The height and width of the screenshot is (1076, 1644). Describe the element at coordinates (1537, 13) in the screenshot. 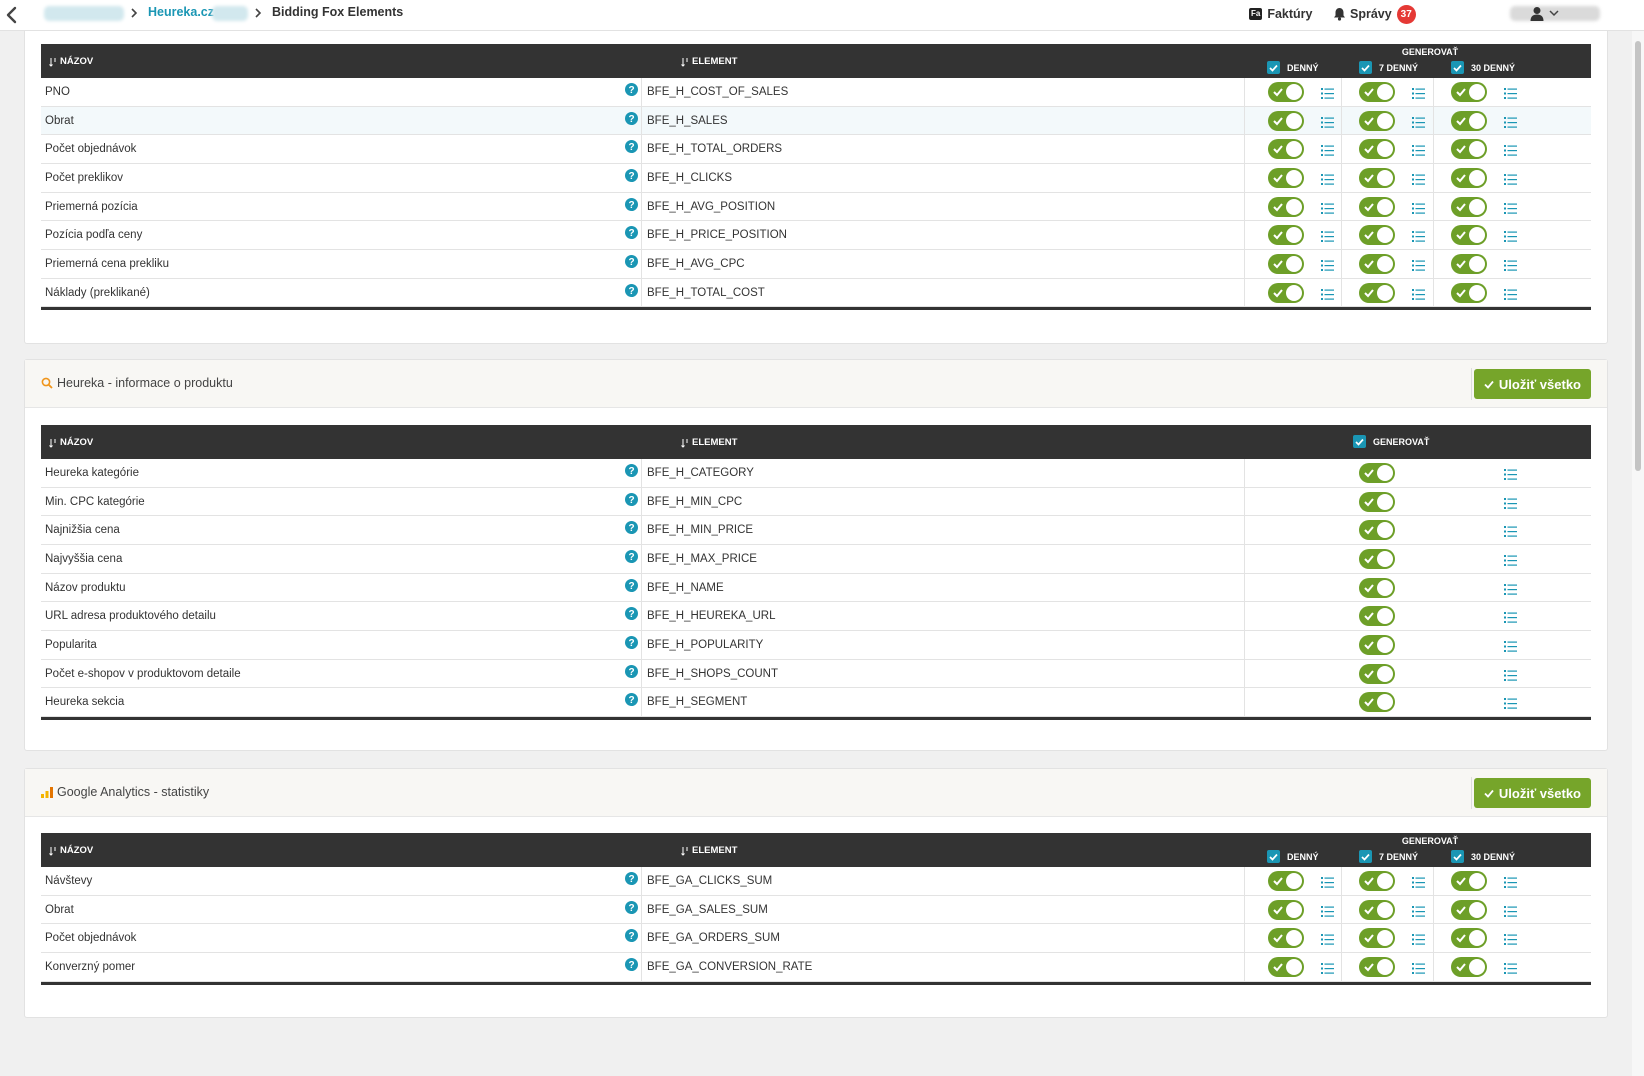

I see `user-icon` at that location.